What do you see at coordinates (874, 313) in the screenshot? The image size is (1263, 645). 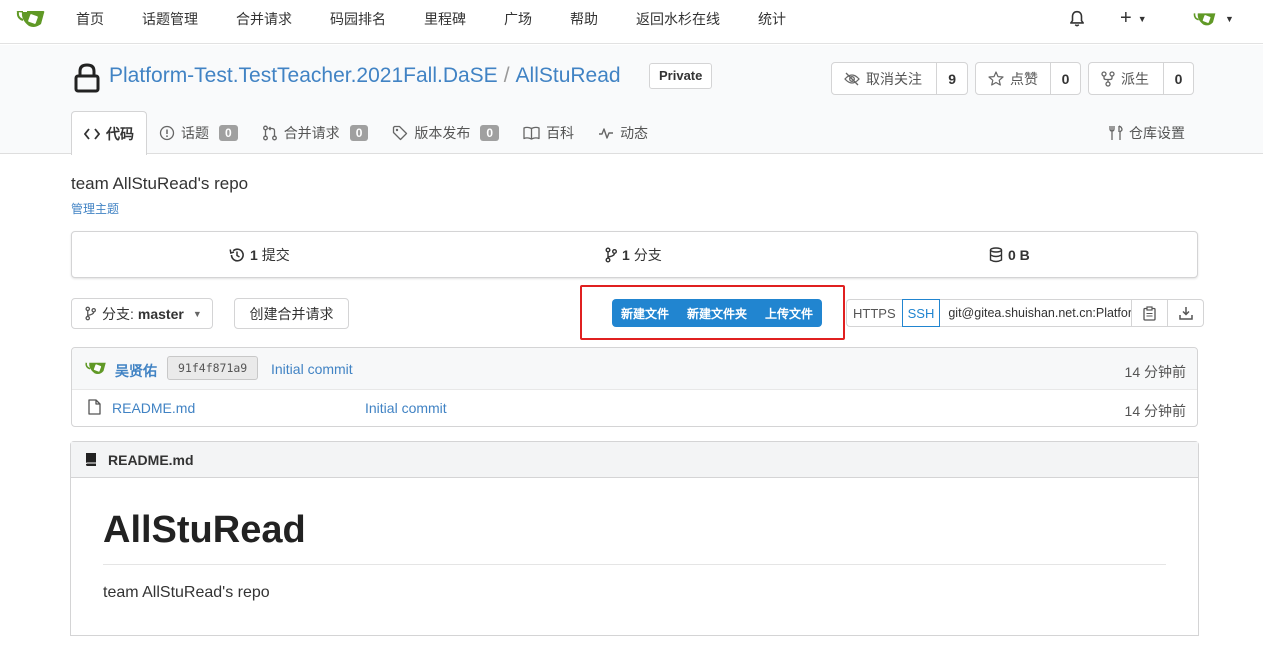 I see `https-clone-button: HTTPS` at bounding box center [874, 313].